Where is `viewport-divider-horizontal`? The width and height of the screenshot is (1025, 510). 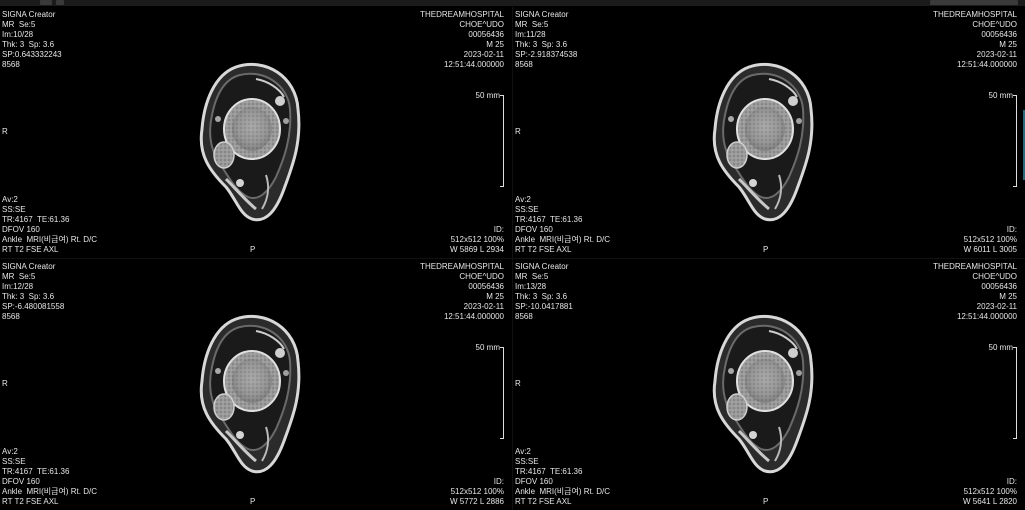 viewport-divider-horizontal is located at coordinates (512, 258).